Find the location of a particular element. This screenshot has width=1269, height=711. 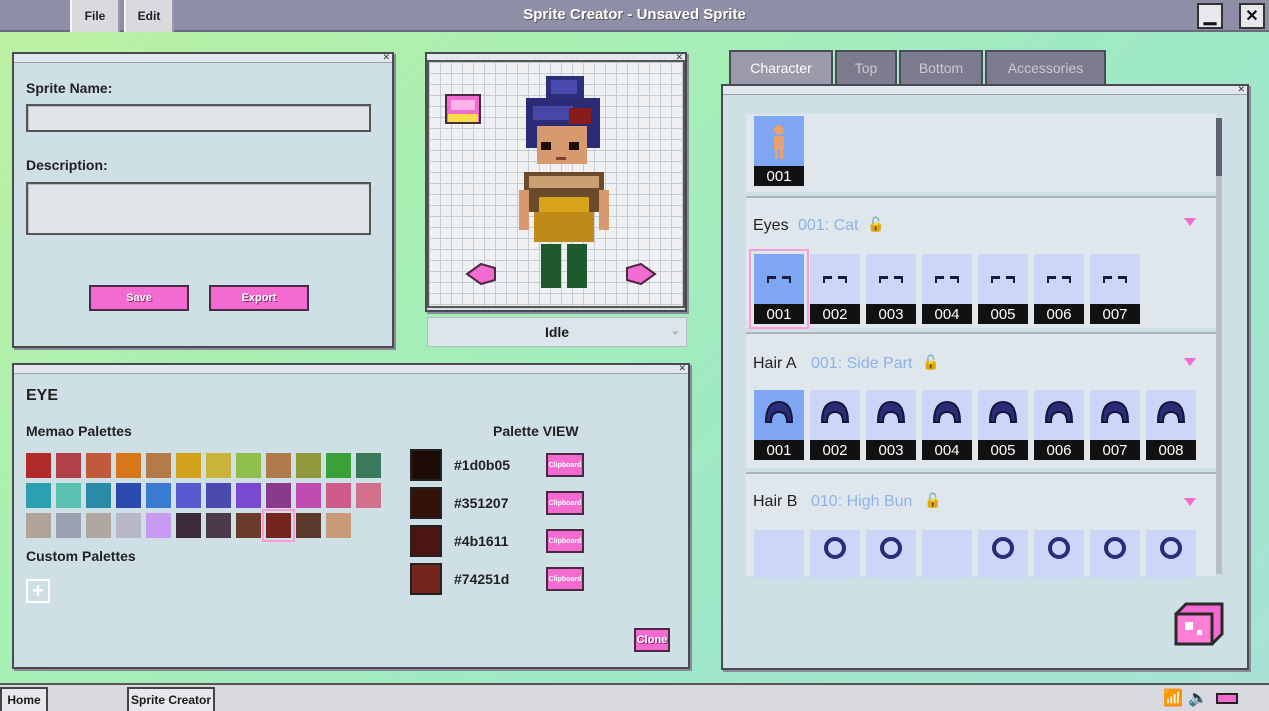

eye-tile-003: 003 is located at coordinates (891, 289).